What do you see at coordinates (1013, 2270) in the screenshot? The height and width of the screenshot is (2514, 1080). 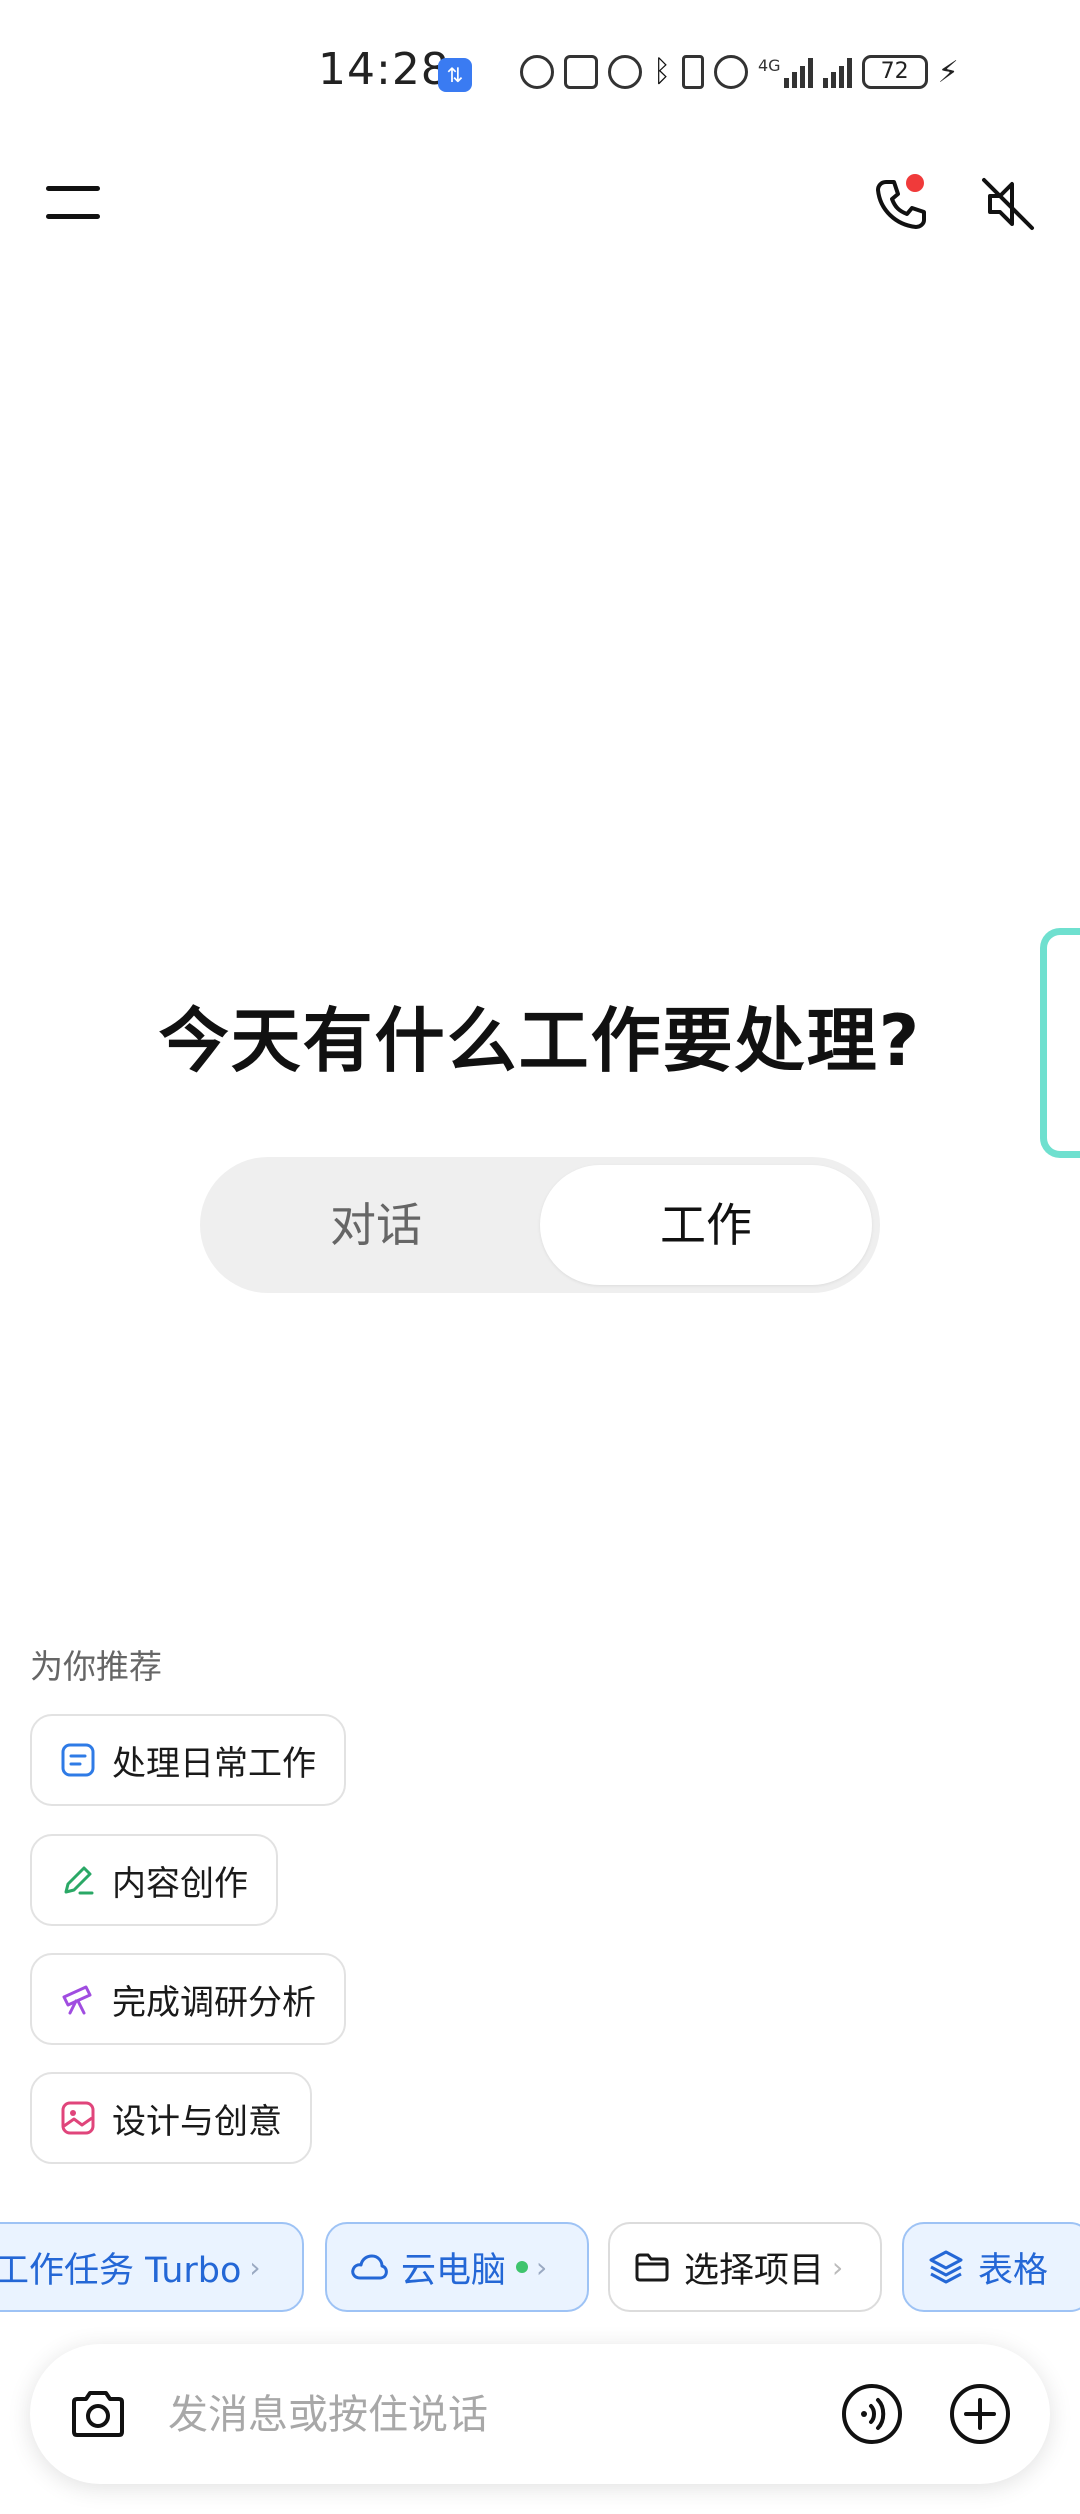 I see `chip-label: 表格` at bounding box center [1013, 2270].